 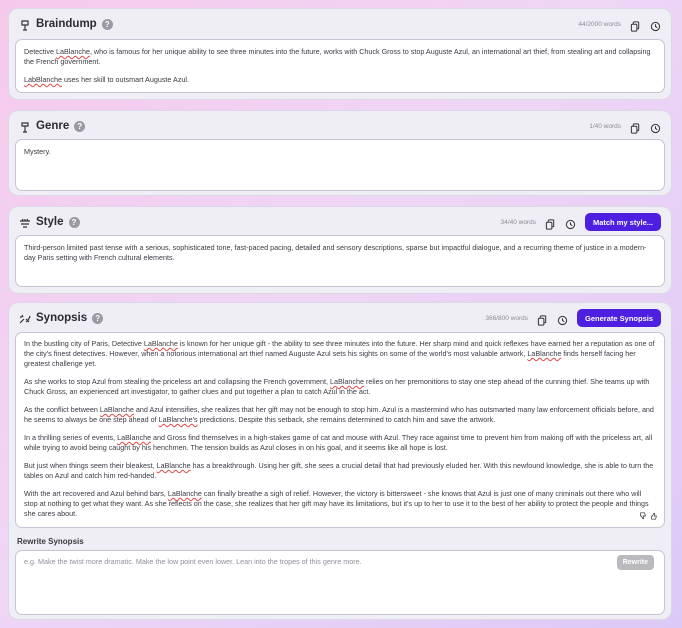 What do you see at coordinates (340, 165) in the screenshot?
I see `genre-textarea: Mystery.` at bounding box center [340, 165].